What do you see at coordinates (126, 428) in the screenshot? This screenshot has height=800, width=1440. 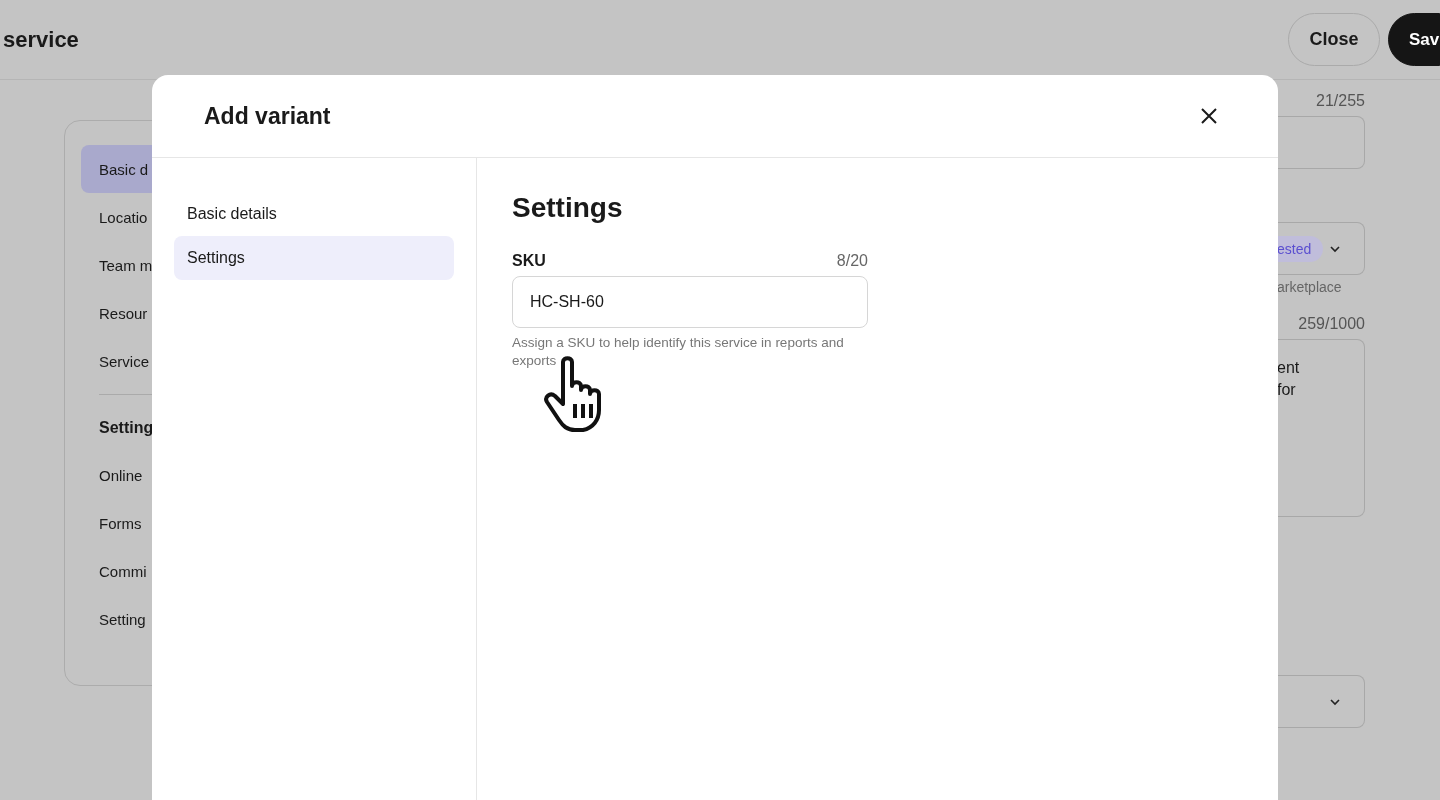 I see `section-title: Setting` at bounding box center [126, 428].